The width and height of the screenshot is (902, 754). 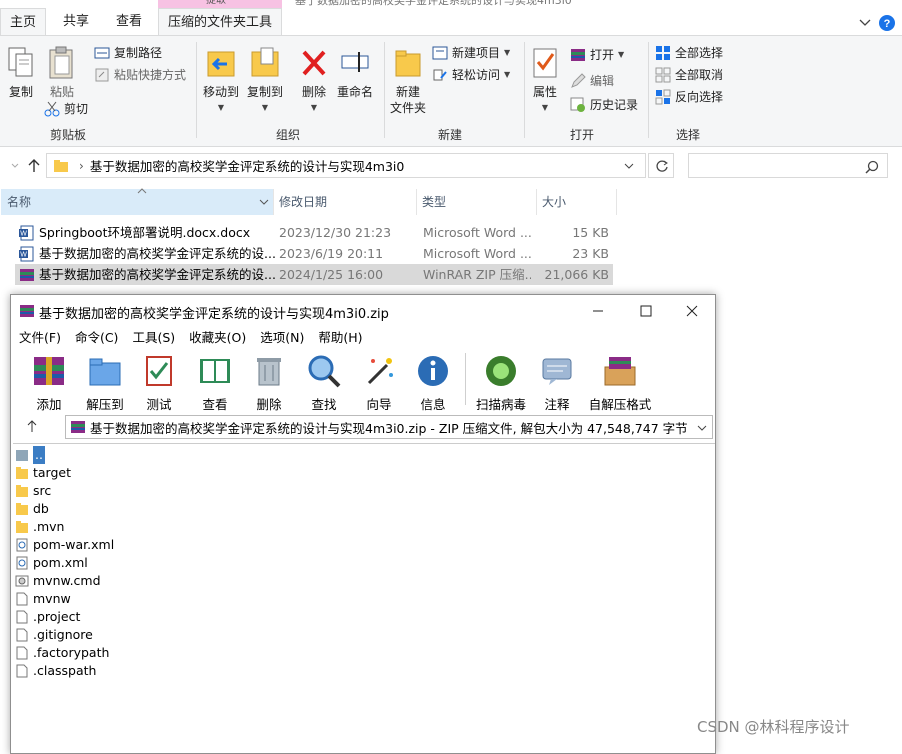 What do you see at coordinates (65, 670) in the screenshot?
I see `item-name: .classpath` at bounding box center [65, 670].